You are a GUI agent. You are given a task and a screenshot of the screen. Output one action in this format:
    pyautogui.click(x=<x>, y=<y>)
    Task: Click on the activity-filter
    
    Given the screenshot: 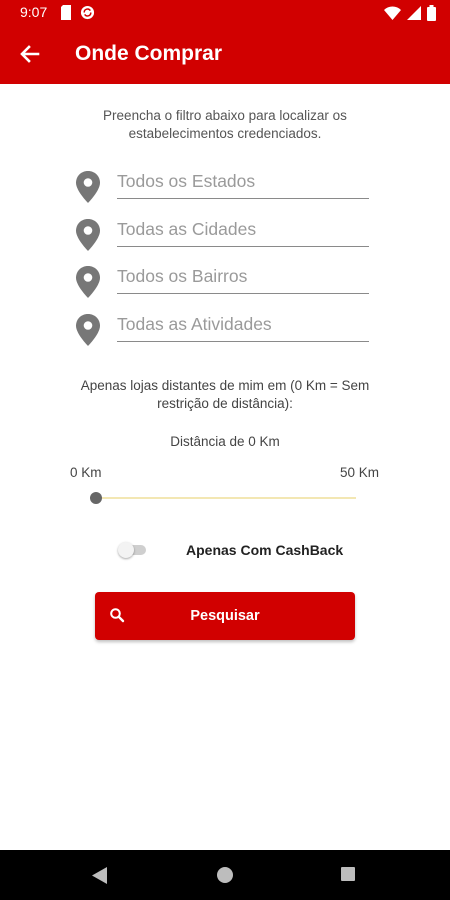 What is the action you would take?
    pyautogui.click(x=224, y=327)
    